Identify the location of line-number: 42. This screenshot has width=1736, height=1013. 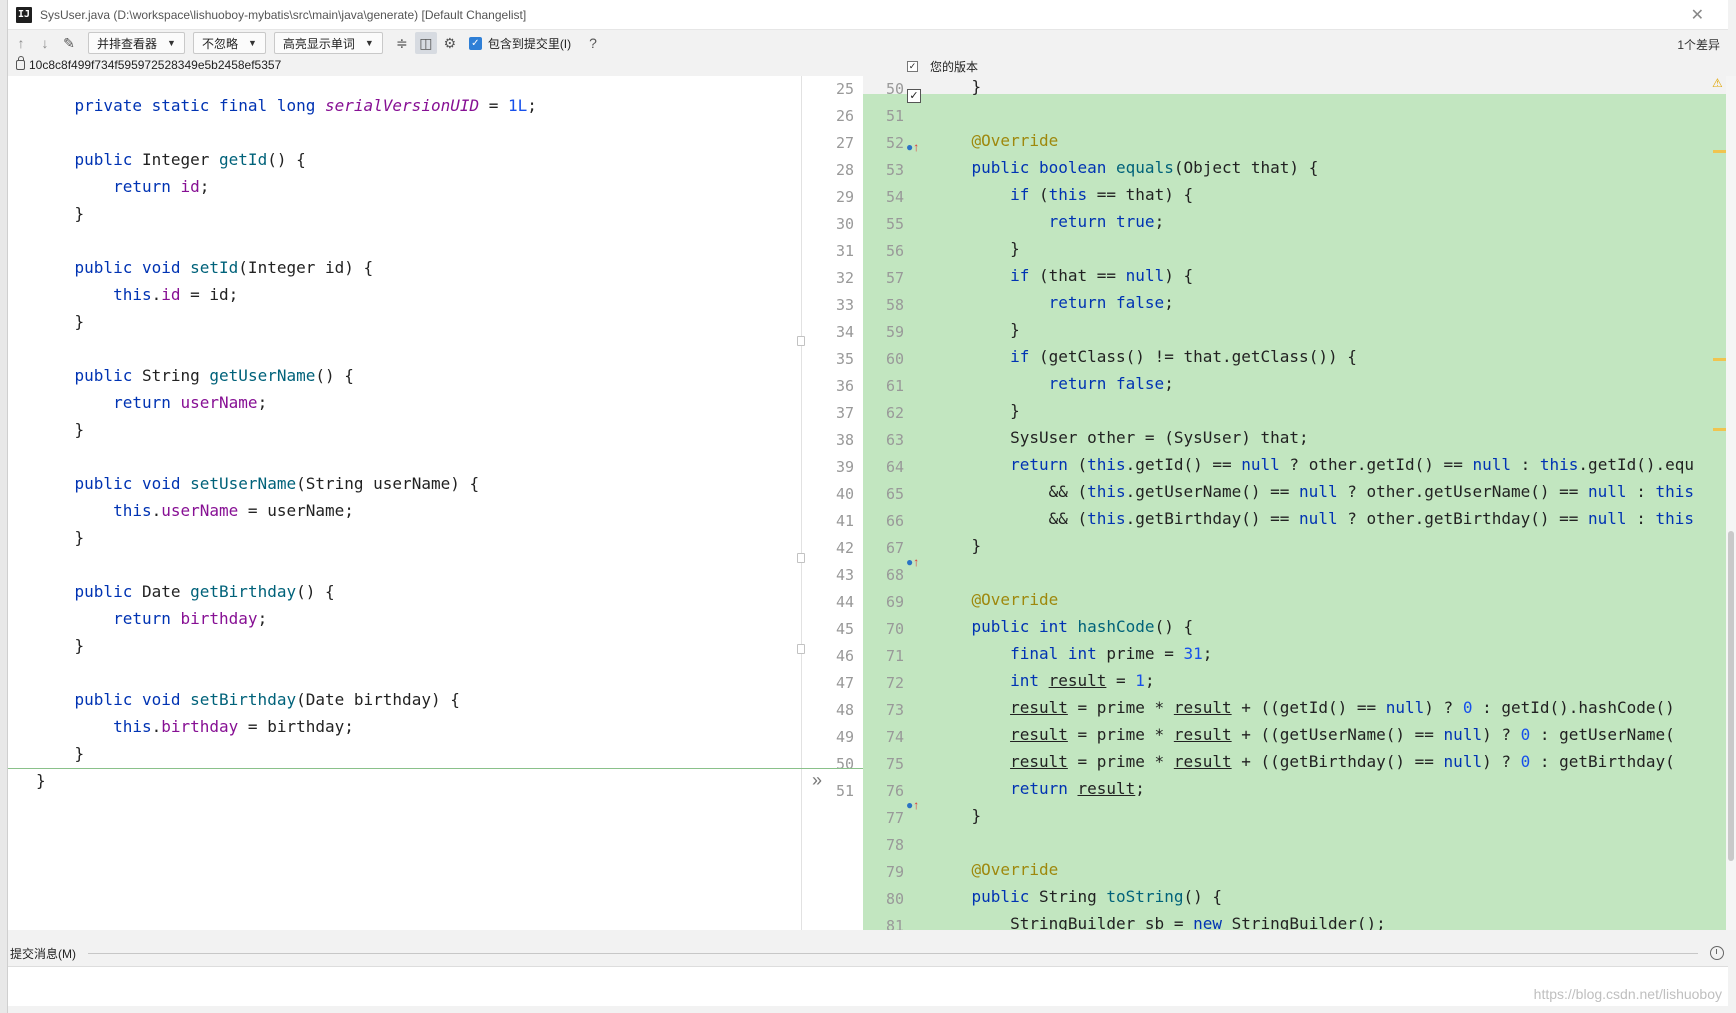
(844, 548).